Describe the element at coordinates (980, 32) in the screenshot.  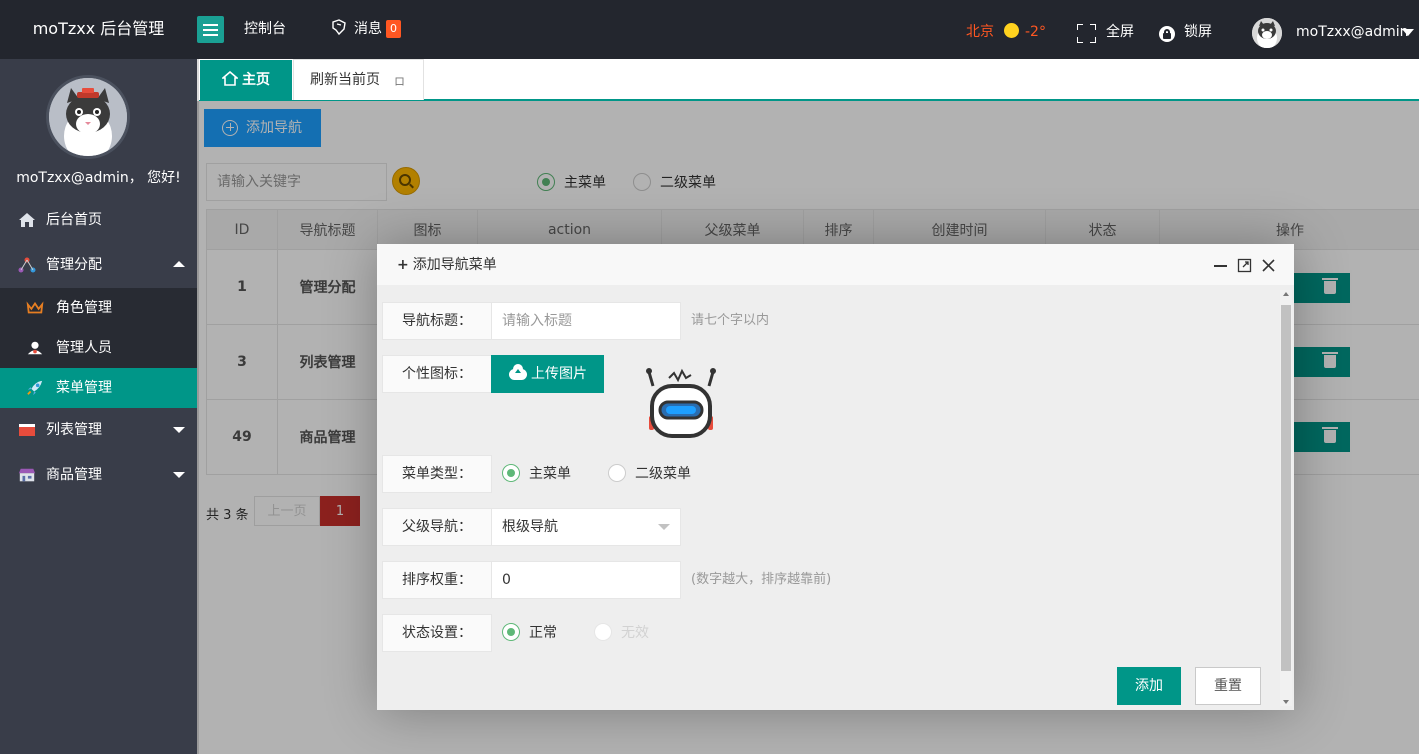
I see `weather-city: 北京` at that location.